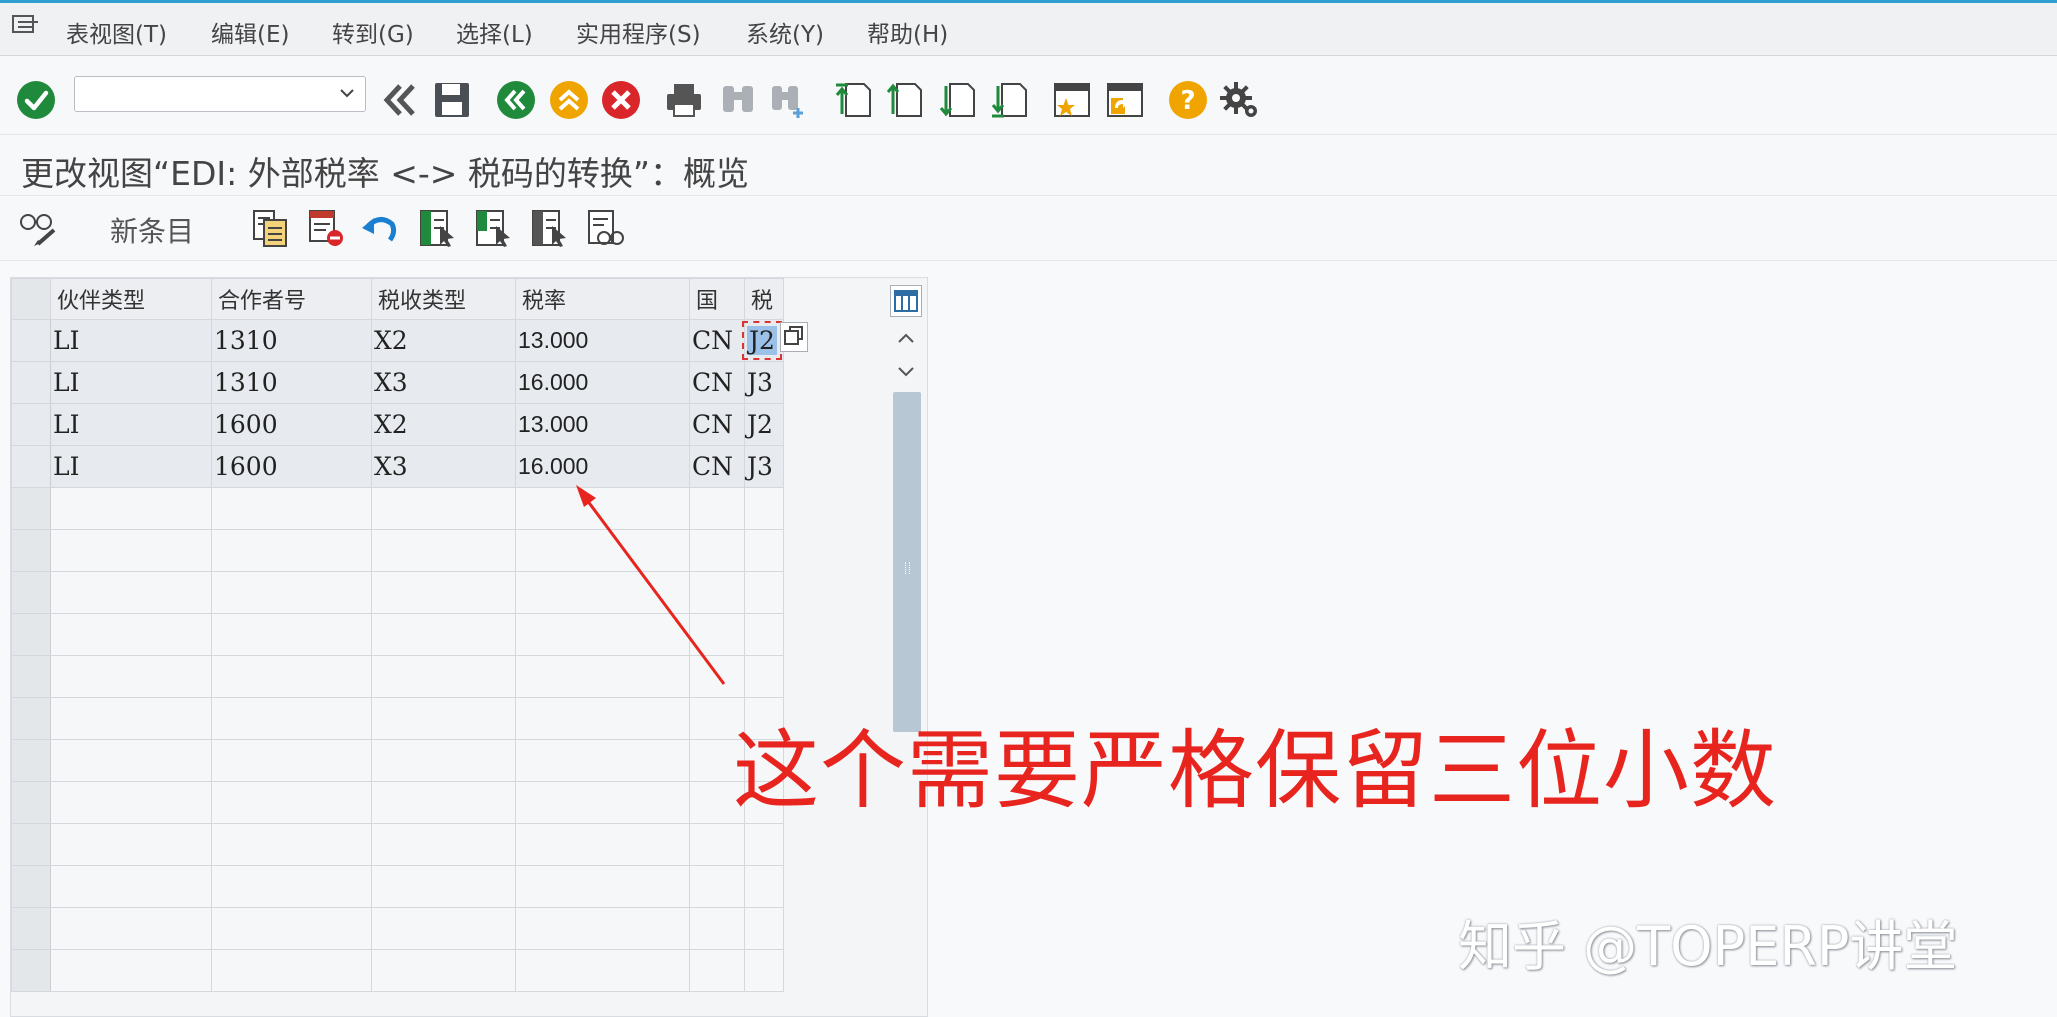 Image resolution: width=2057 pixels, height=1017 pixels. Describe the element at coordinates (220, 94) in the screenshot. I see `command-field` at that location.